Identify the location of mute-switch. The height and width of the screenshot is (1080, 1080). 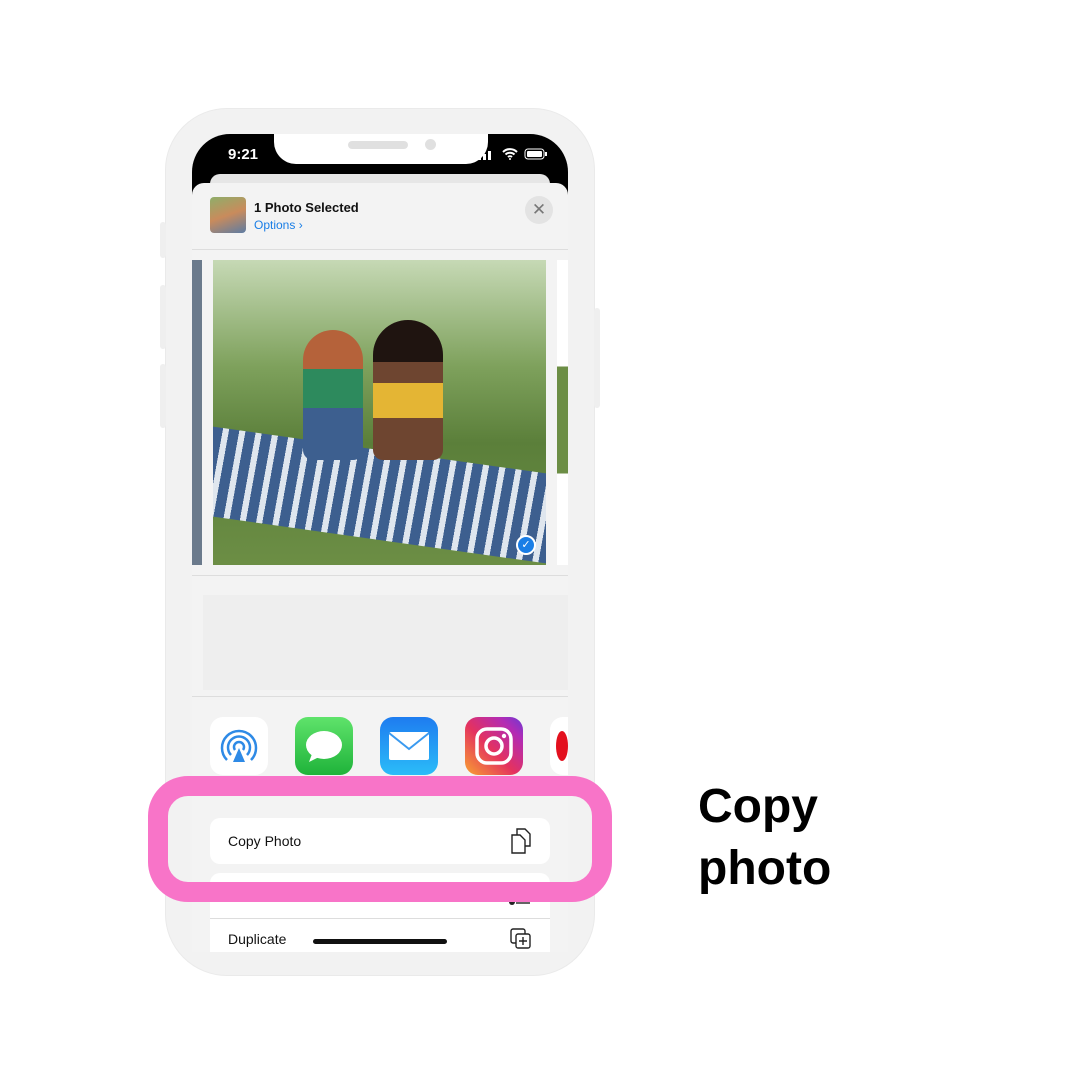
(163, 240).